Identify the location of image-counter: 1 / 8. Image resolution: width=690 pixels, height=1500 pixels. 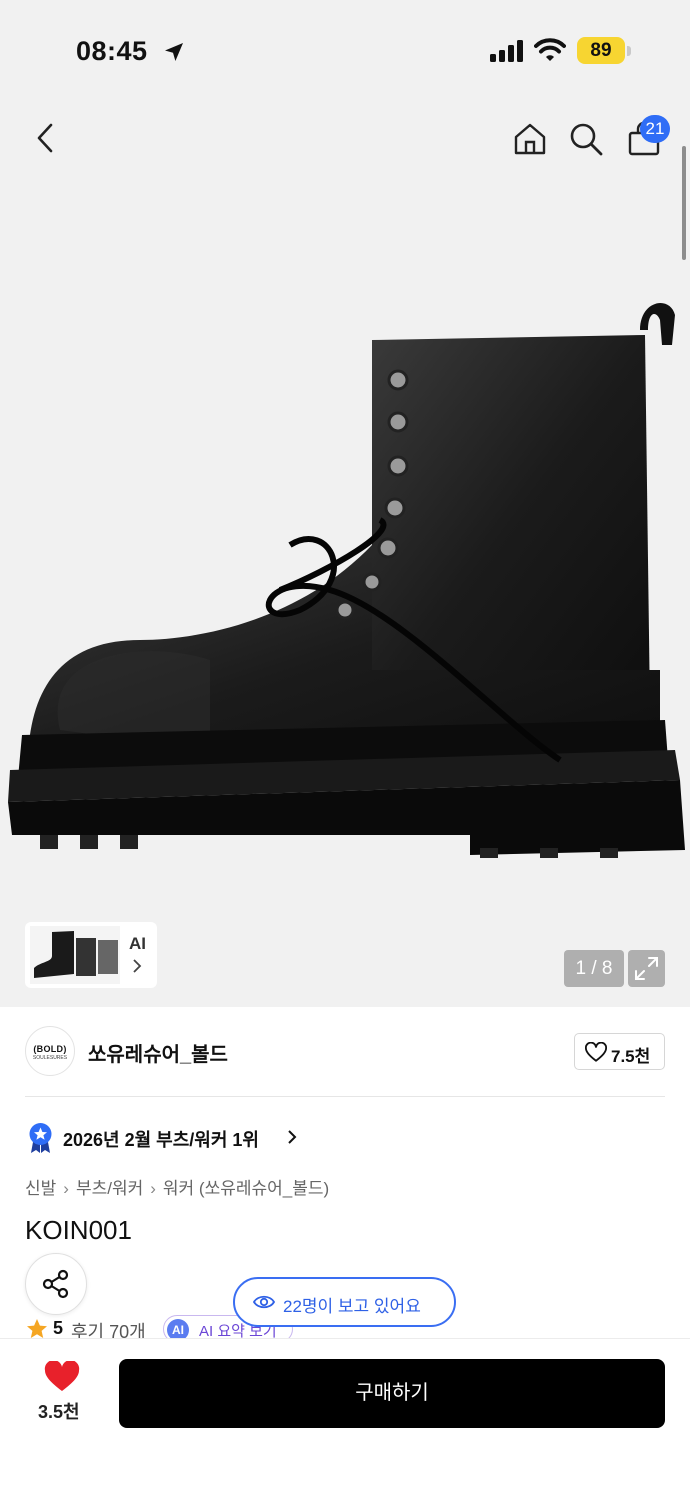
(594, 968).